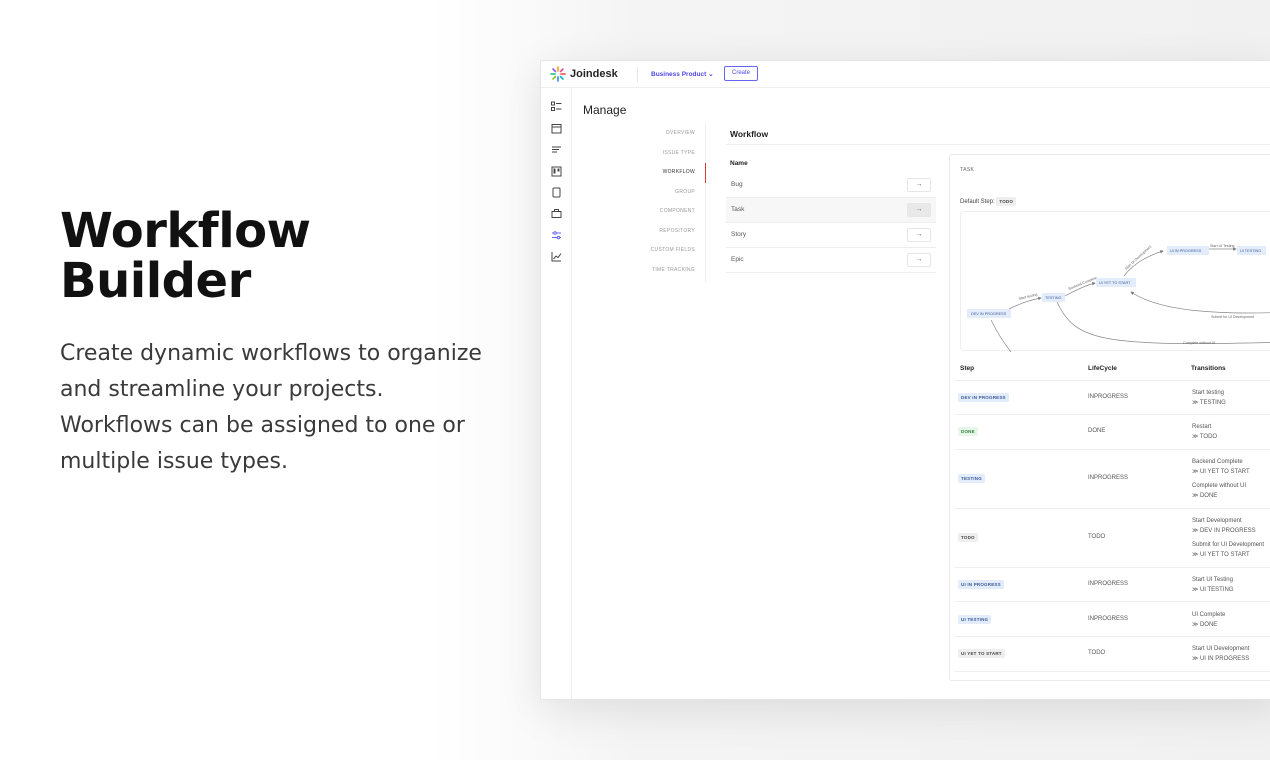 The height and width of the screenshot is (760, 1270). I want to click on step-chip: TODO, so click(968, 537).